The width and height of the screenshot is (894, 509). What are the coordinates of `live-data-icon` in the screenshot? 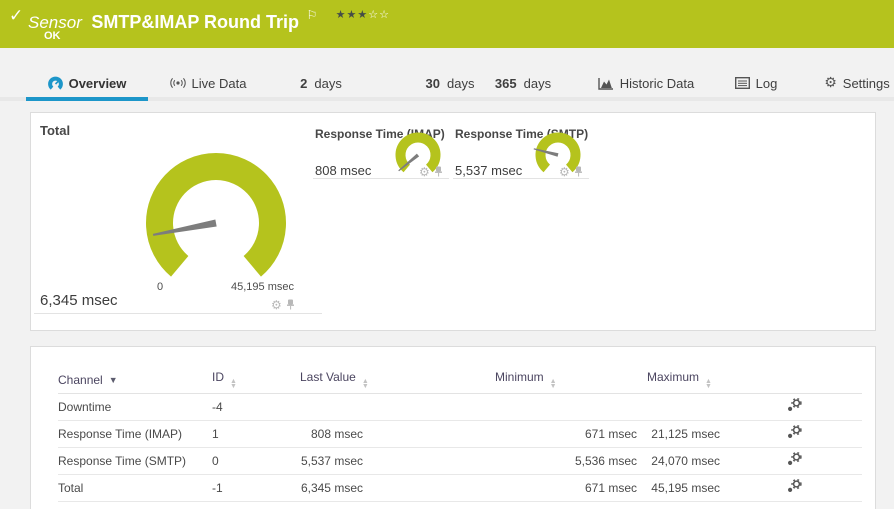 It's located at (177, 83).